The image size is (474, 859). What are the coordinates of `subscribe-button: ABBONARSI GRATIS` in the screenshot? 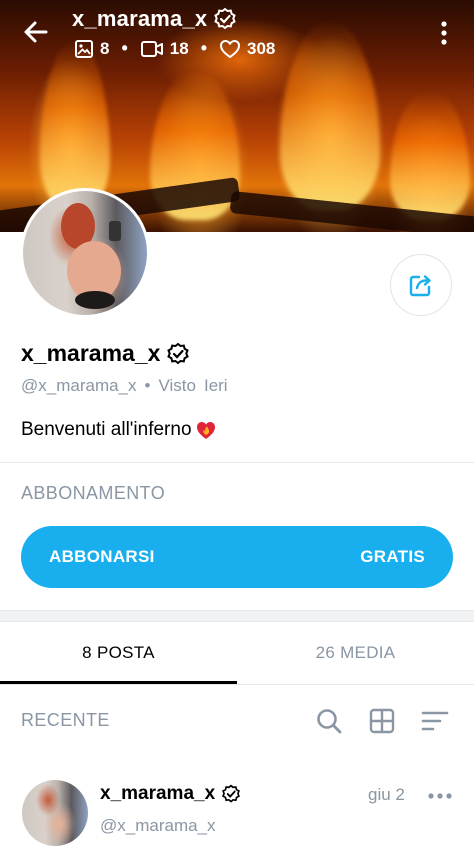 It's located at (237, 557).